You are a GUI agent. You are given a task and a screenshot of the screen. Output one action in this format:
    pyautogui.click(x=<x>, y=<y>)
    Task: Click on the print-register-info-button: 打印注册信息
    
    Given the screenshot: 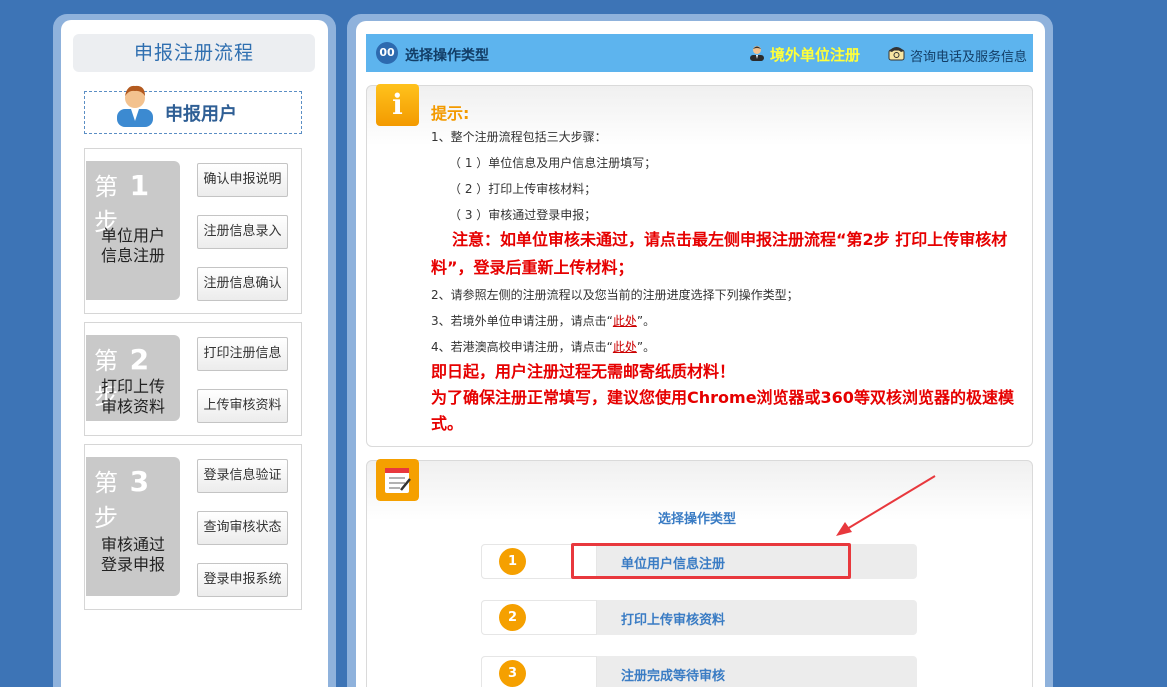 What is the action you would take?
    pyautogui.click(x=242, y=354)
    